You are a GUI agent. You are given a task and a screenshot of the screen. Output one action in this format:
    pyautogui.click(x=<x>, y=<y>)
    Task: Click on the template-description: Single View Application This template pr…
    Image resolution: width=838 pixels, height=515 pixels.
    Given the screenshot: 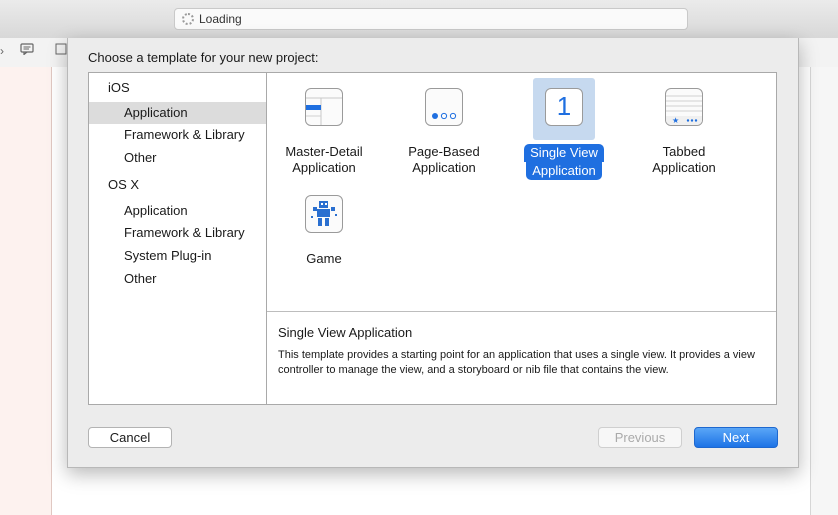 What is the action you would take?
    pyautogui.click(x=521, y=358)
    